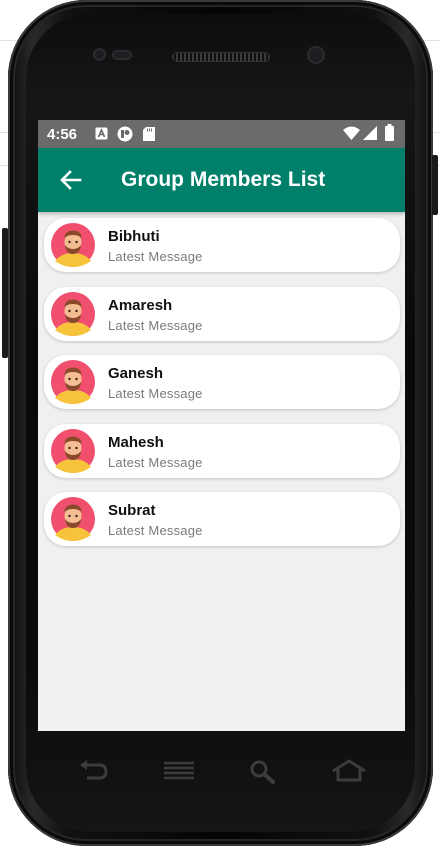 This screenshot has width=440, height=849. What do you see at coordinates (222, 382) in the screenshot?
I see `list-item: Ganesh Latest Message` at bounding box center [222, 382].